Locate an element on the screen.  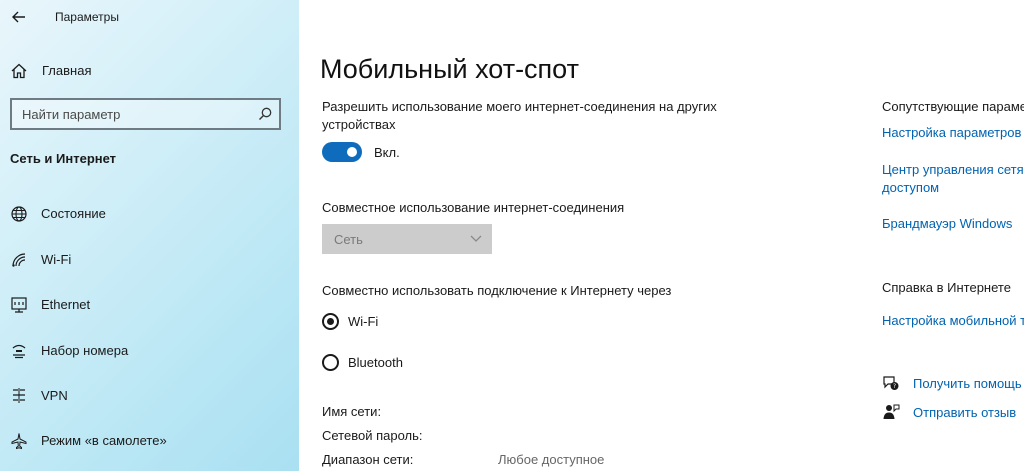
title-bar: Параметры is located at coordinates (149, 17).